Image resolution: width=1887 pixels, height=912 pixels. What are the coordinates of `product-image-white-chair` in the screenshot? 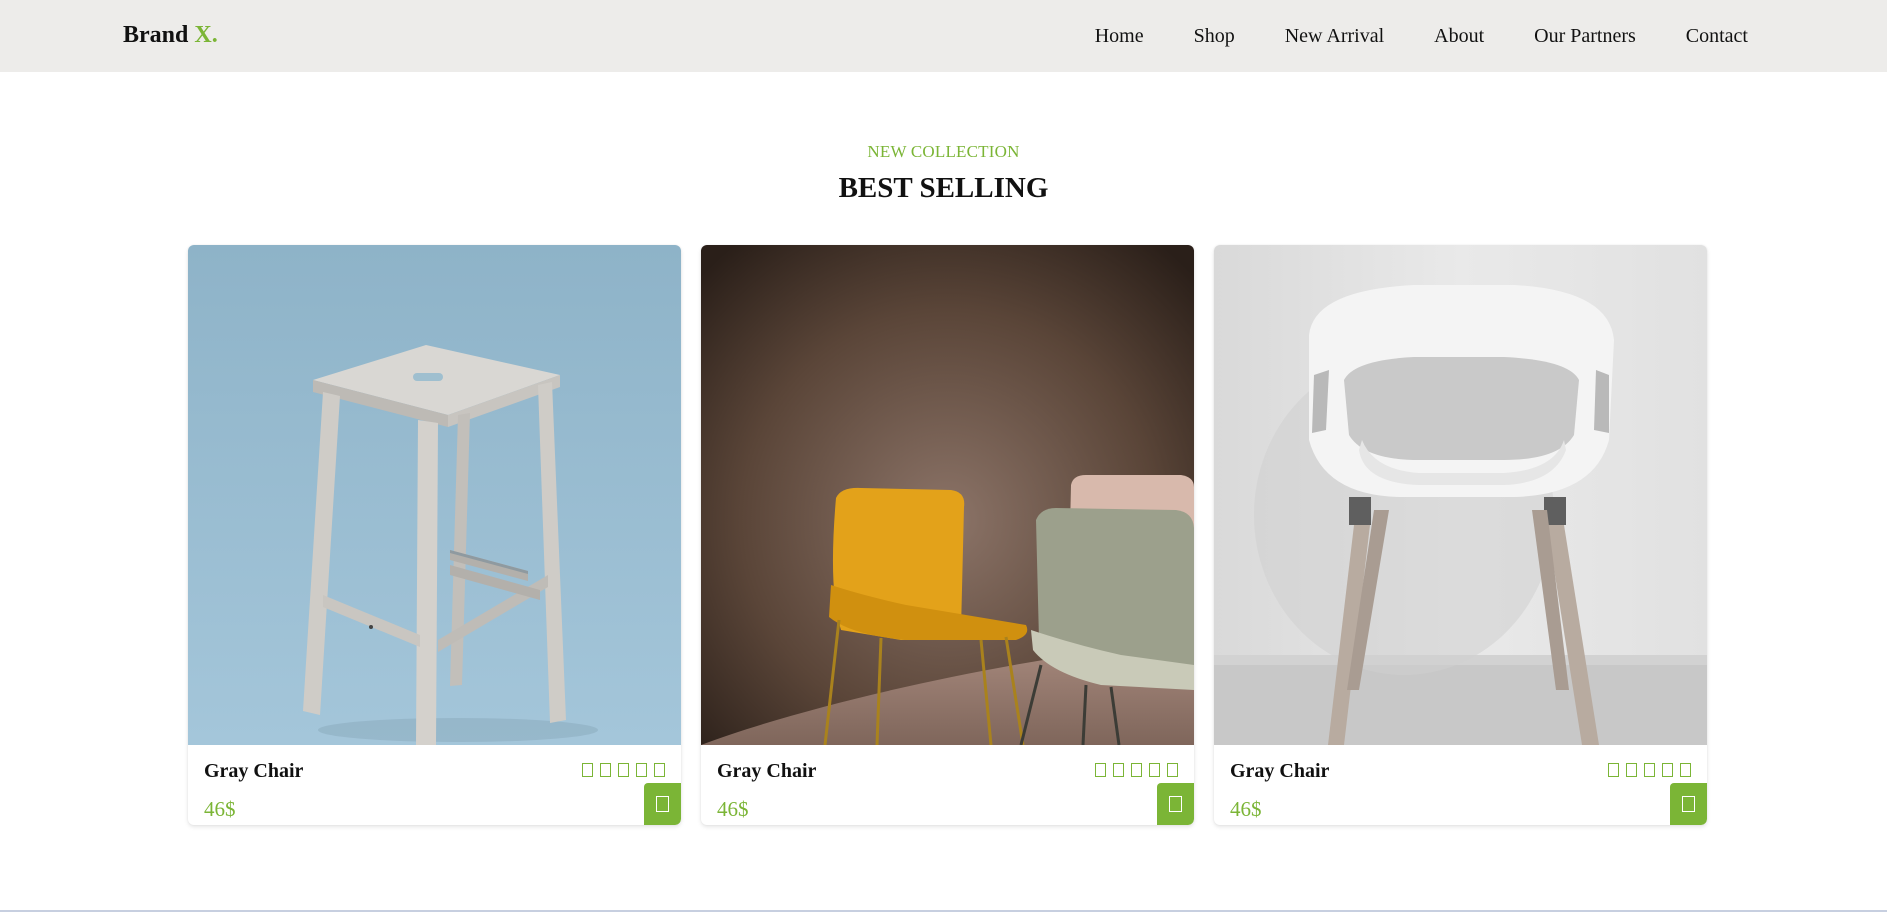 It's located at (1460, 495).